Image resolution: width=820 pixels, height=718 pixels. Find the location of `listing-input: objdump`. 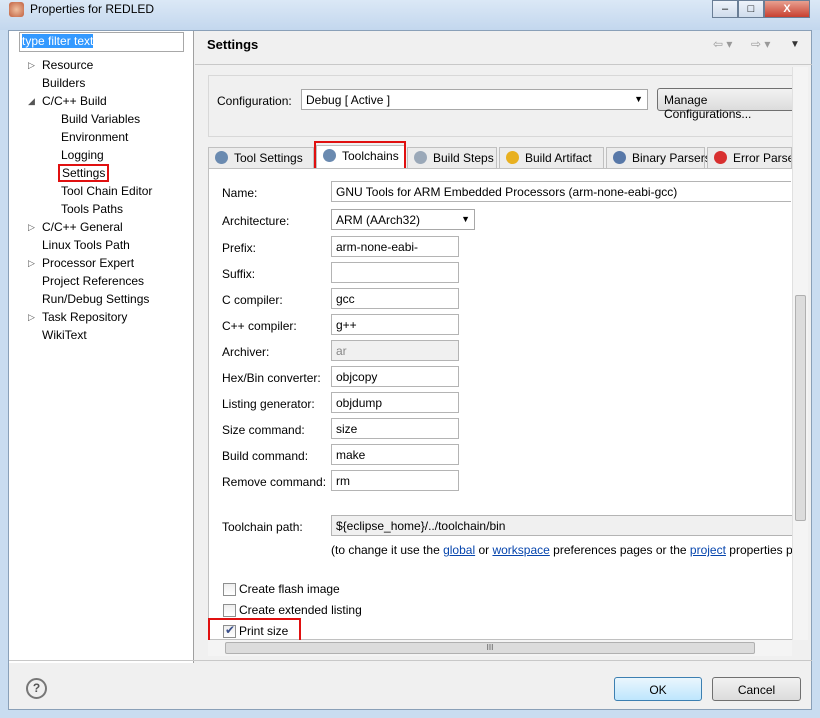

listing-input: objdump is located at coordinates (395, 402).